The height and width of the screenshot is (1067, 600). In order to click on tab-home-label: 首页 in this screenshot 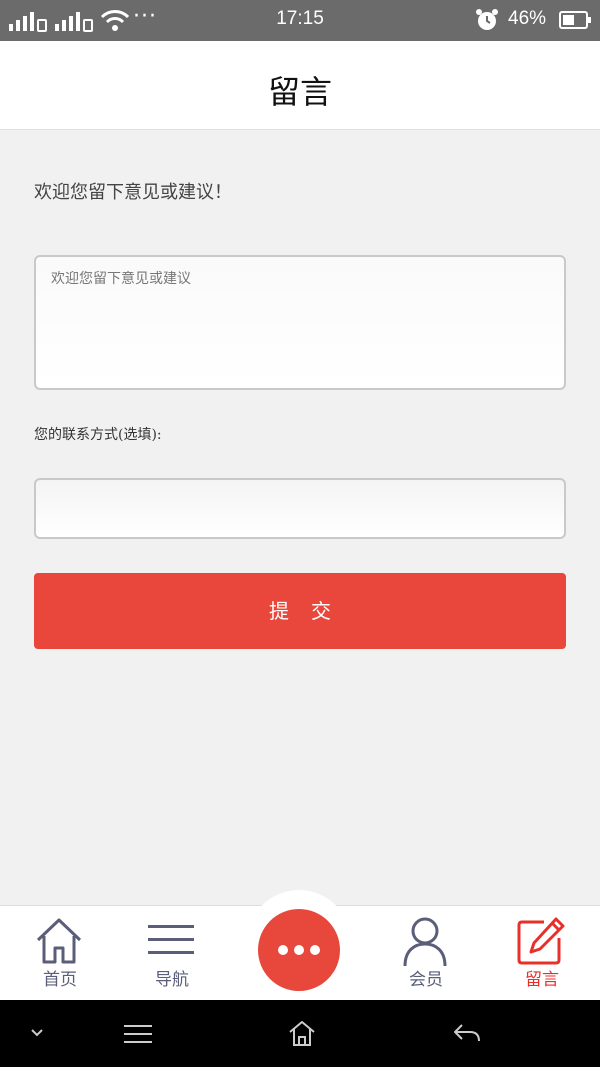, I will do `click(60, 980)`.